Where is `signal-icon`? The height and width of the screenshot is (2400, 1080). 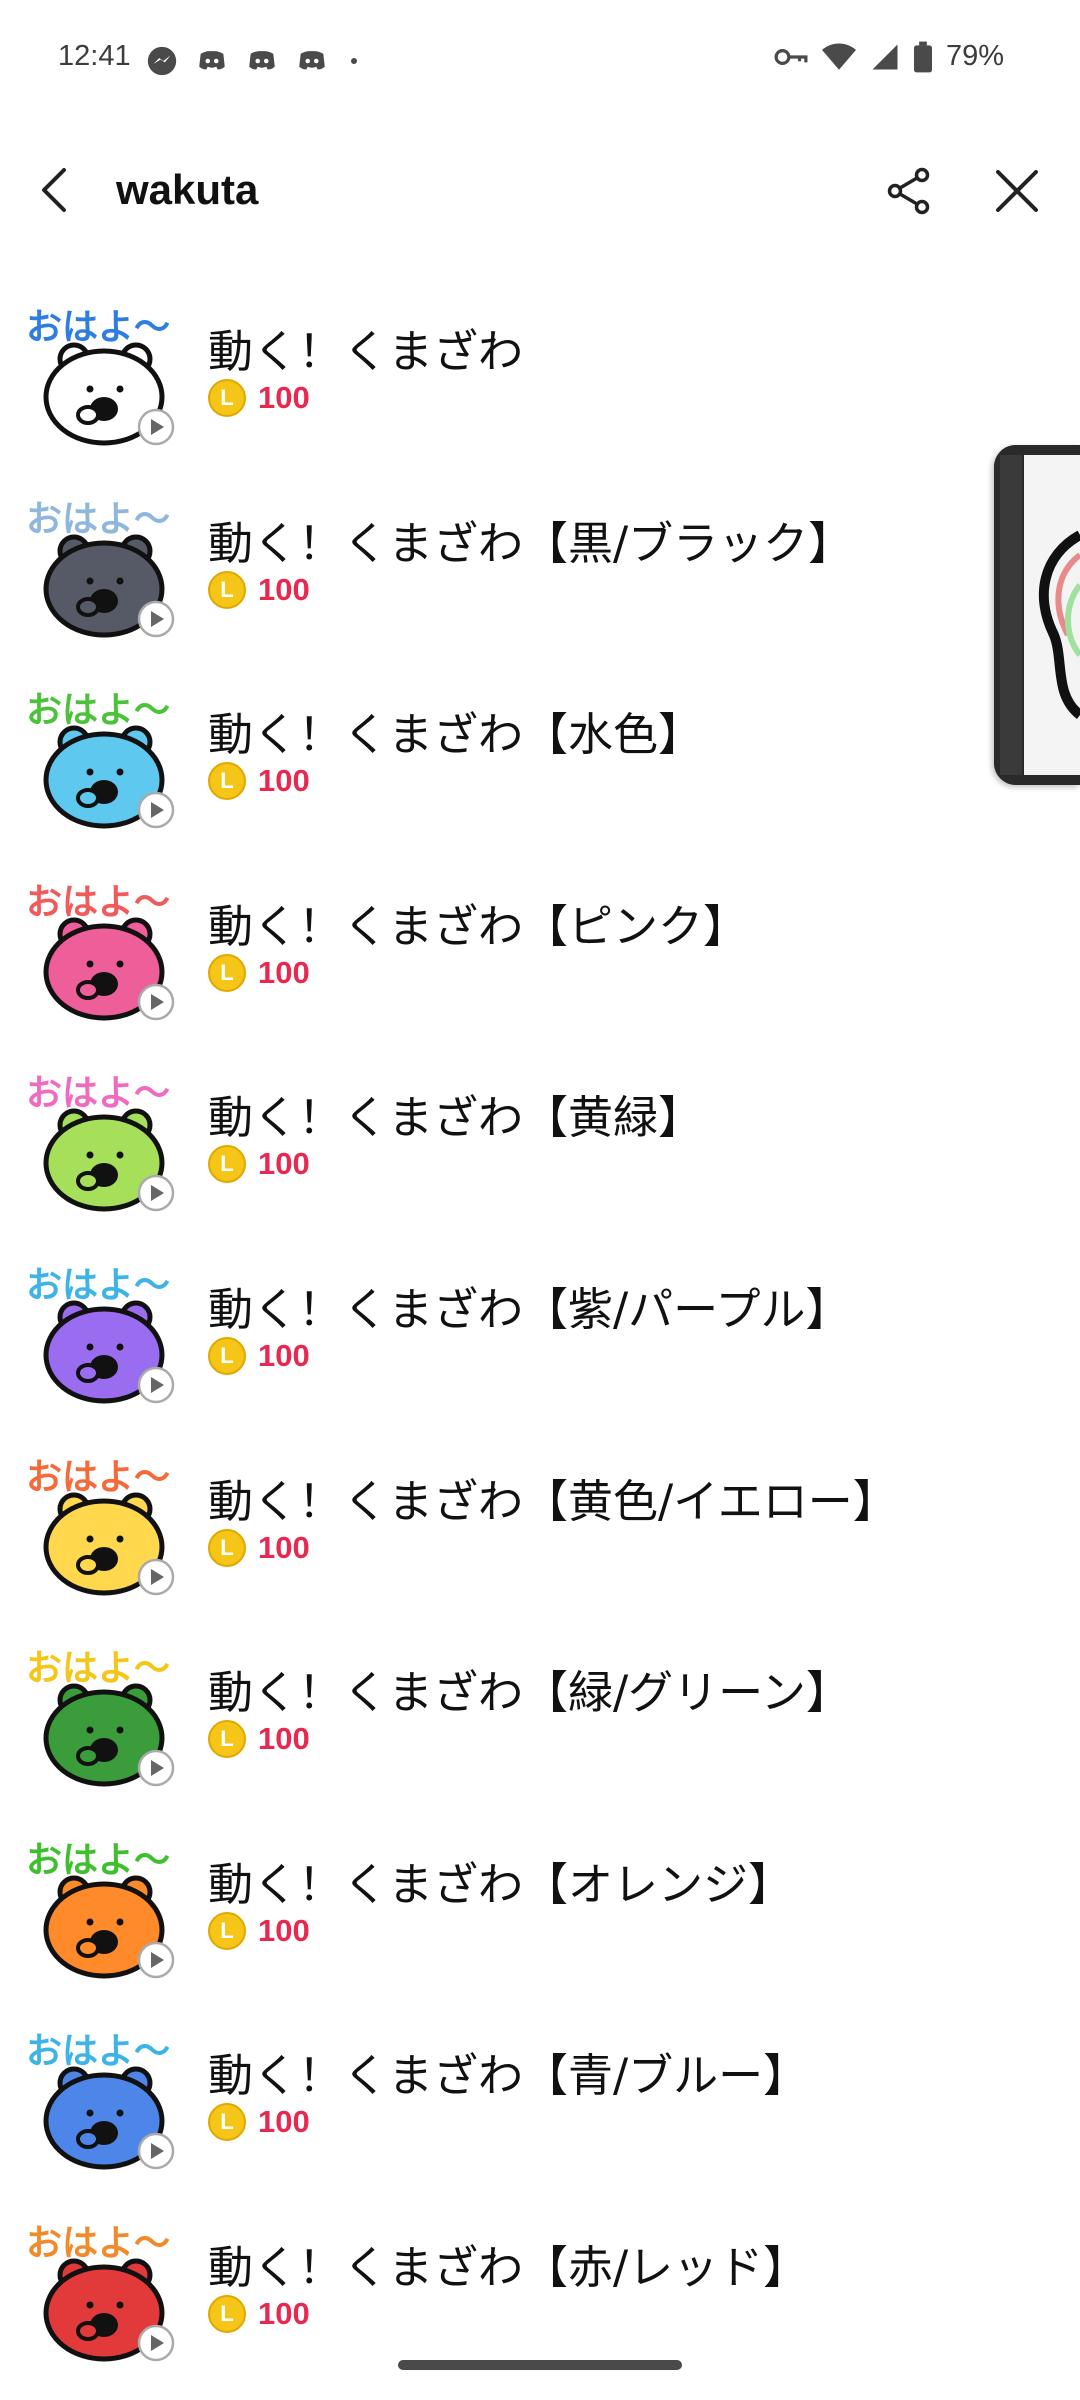
signal-icon is located at coordinates (885, 56).